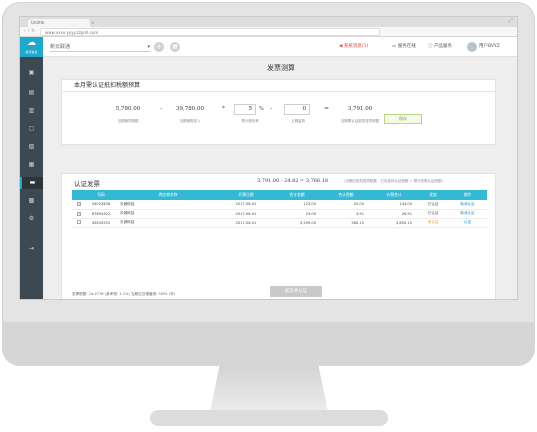 The width and height of the screenshot is (537, 432). Describe the element at coordinates (60, 47) in the screenshot. I see `company-select-value: 新云联通` at that location.